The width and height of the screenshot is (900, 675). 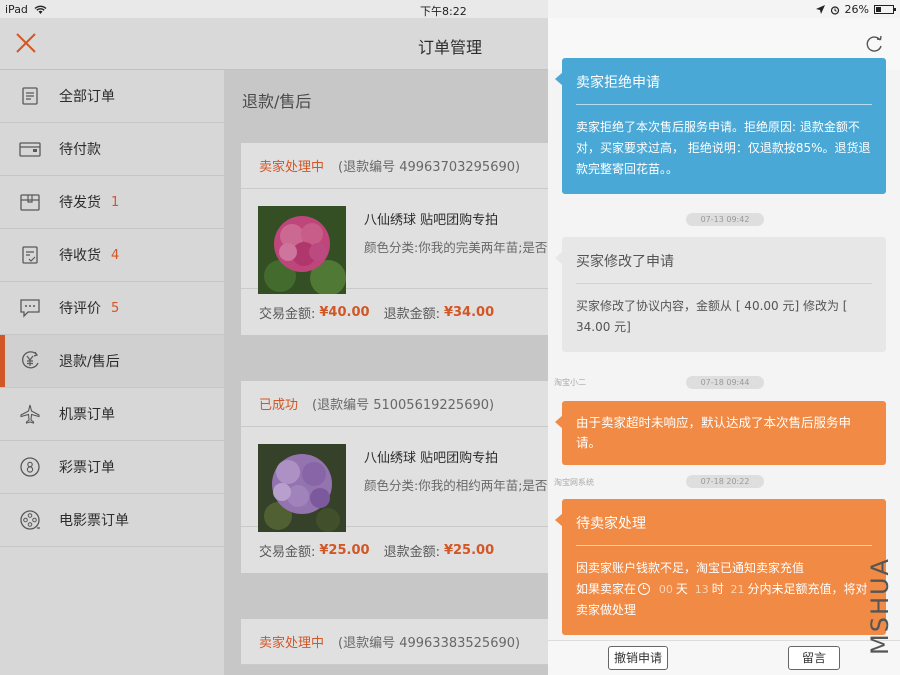 What do you see at coordinates (30, 149) in the screenshot?
I see `wallet-icon` at bounding box center [30, 149].